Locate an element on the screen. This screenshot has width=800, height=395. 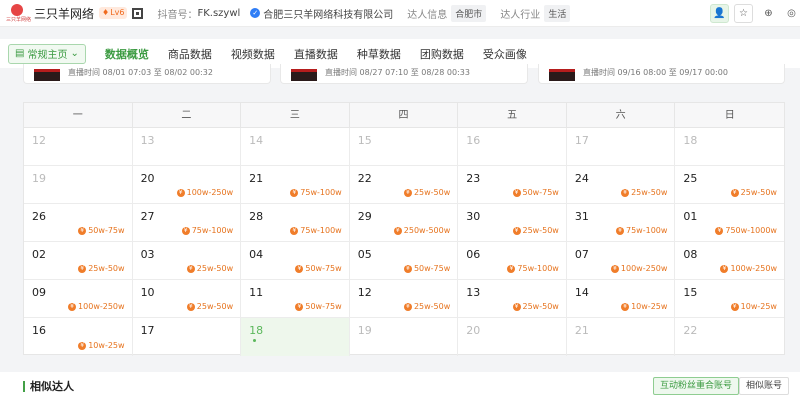
favorite-button: ☆ is located at coordinates (743, 13).